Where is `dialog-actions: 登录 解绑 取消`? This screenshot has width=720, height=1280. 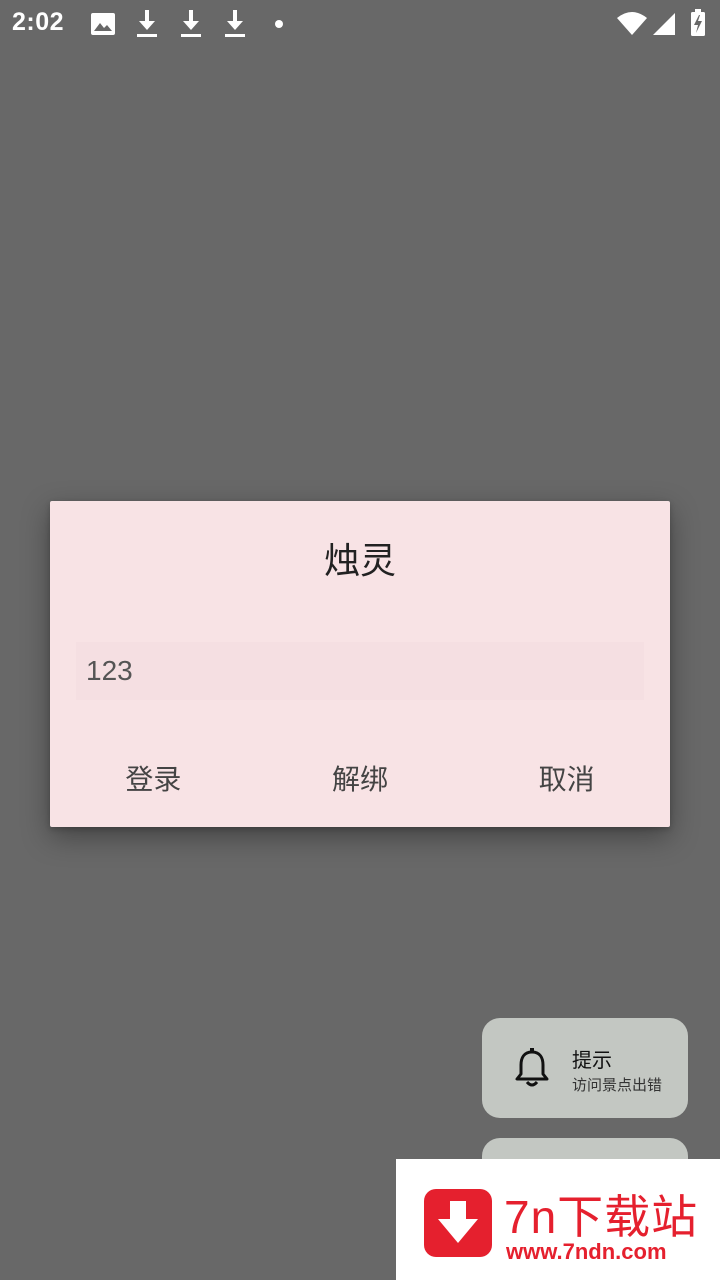
dialog-actions: 登录 解绑 取消 is located at coordinates (360, 778).